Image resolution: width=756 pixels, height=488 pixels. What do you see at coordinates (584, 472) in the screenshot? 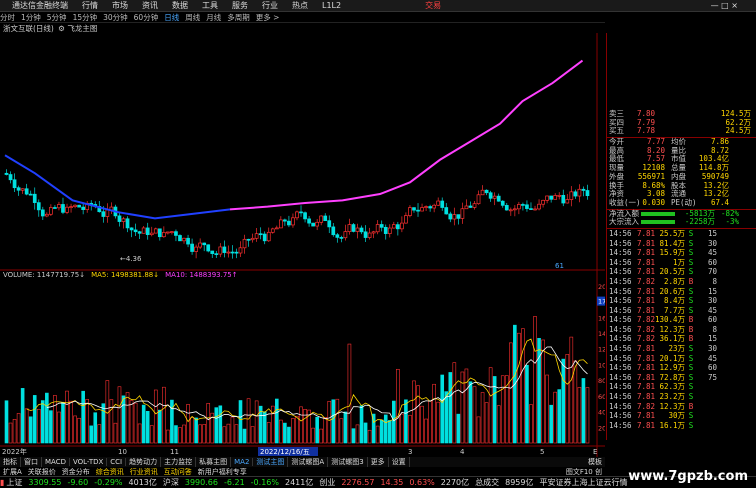
I see `f10-button: 图文F10 创` at bounding box center [584, 472].